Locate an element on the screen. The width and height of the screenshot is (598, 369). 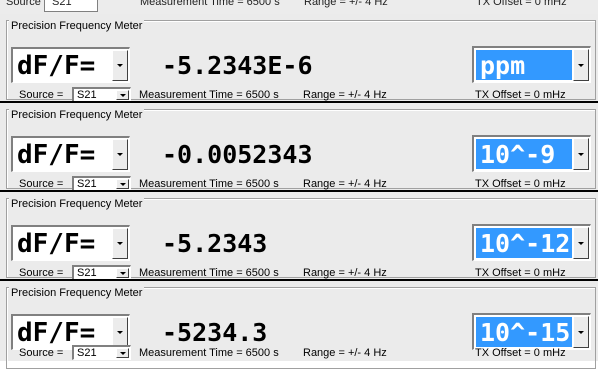
unit-value: 10^-15 is located at coordinates (525, 332).